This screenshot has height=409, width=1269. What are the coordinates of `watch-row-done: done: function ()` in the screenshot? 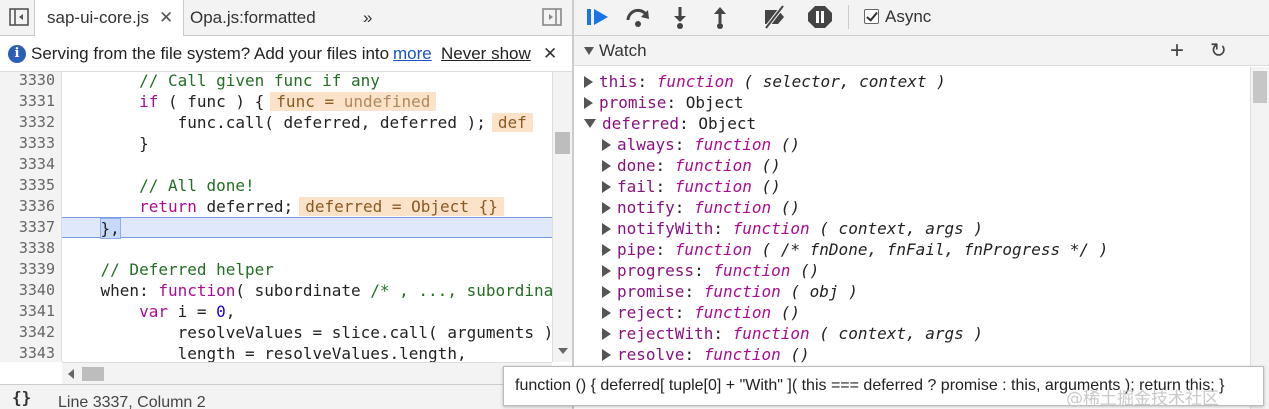 It's located at (691, 165).